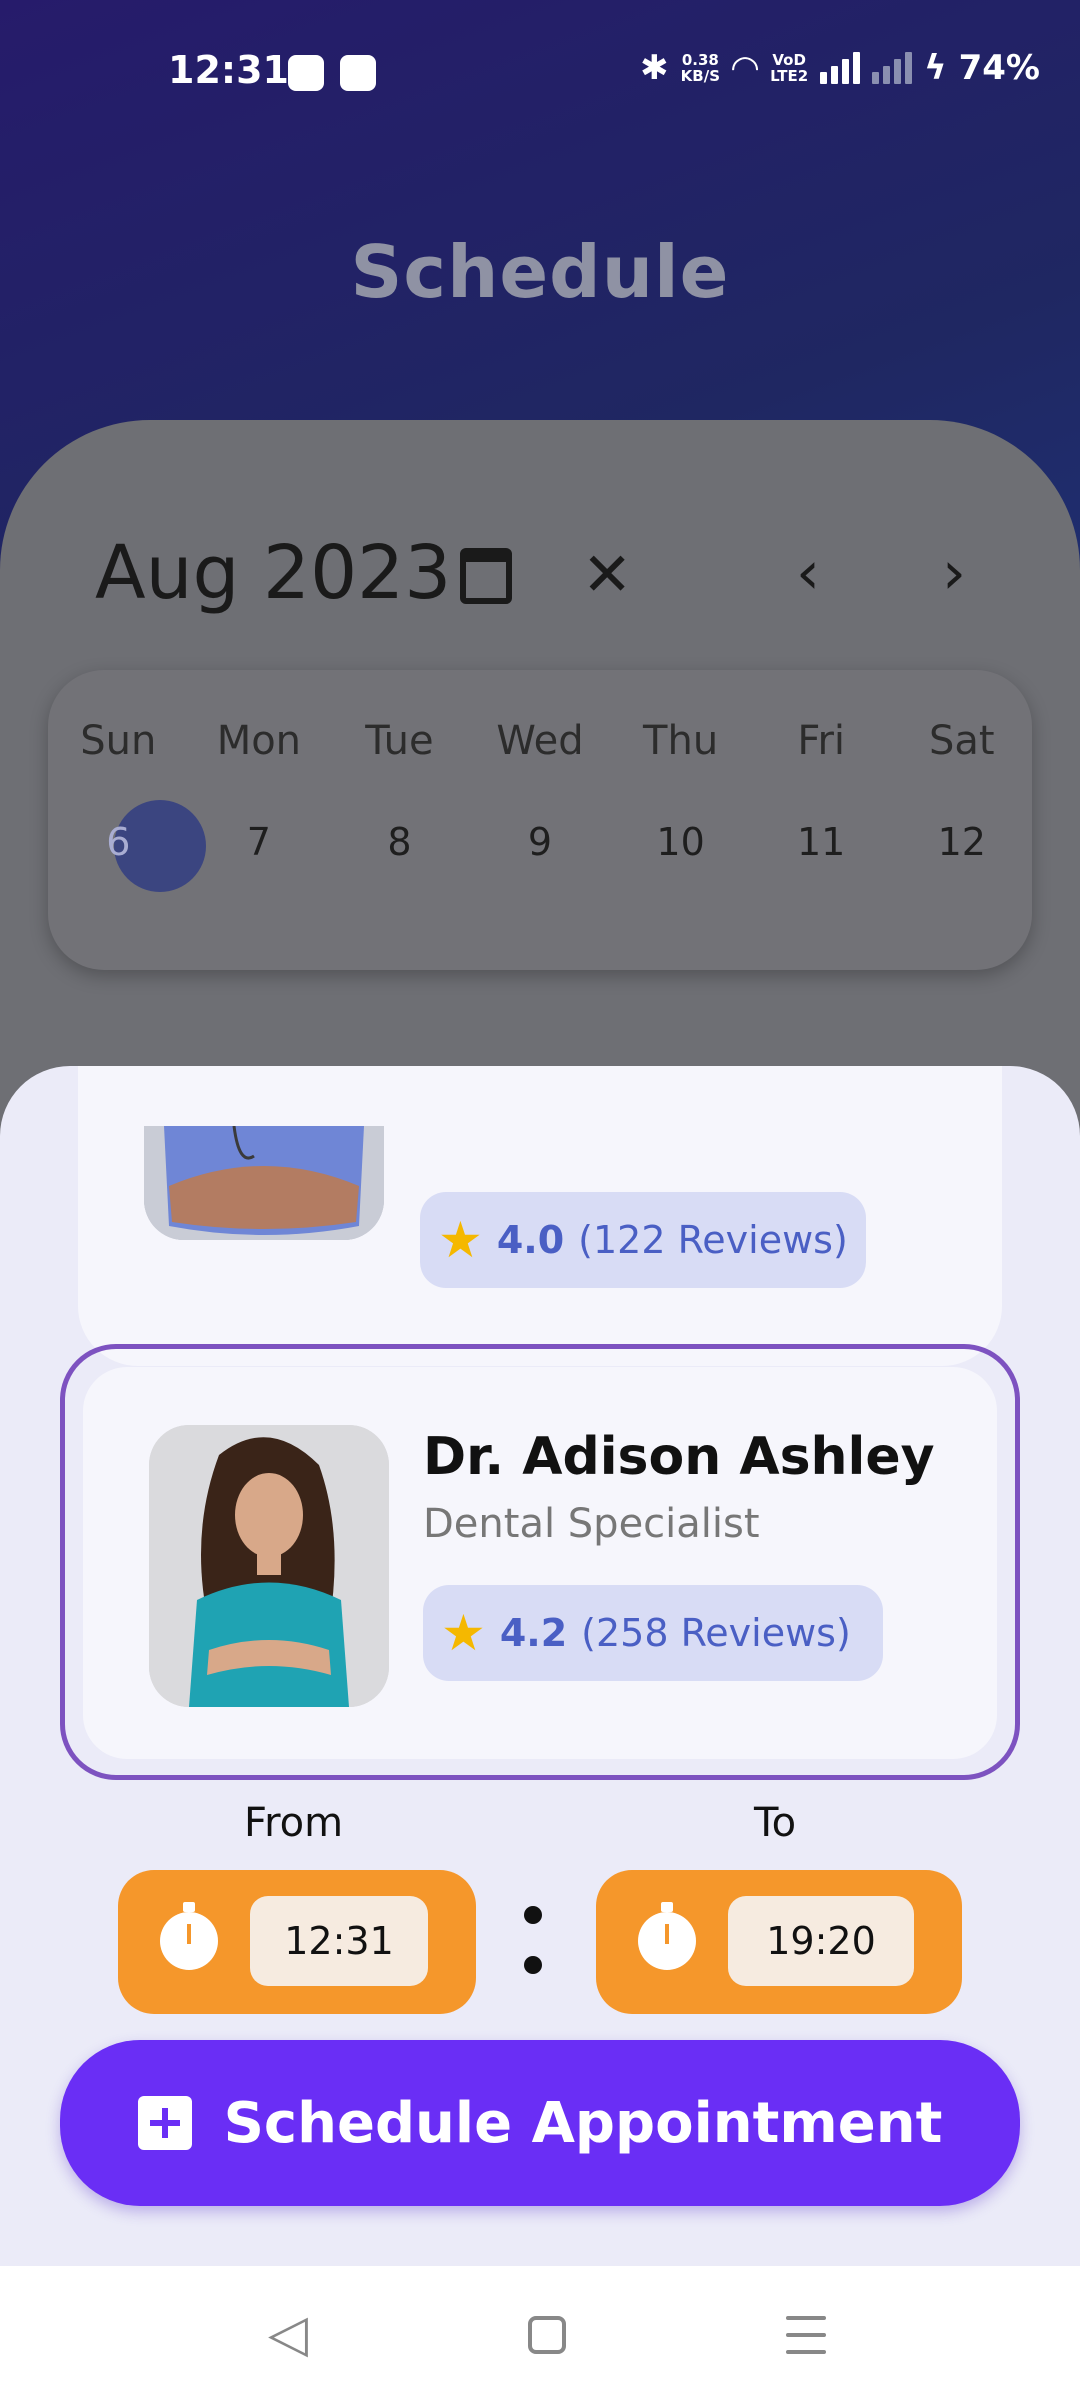  What do you see at coordinates (288, 2334) in the screenshot?
I see `nav-back-icon: ◁` at bounding box center [288, 2334].